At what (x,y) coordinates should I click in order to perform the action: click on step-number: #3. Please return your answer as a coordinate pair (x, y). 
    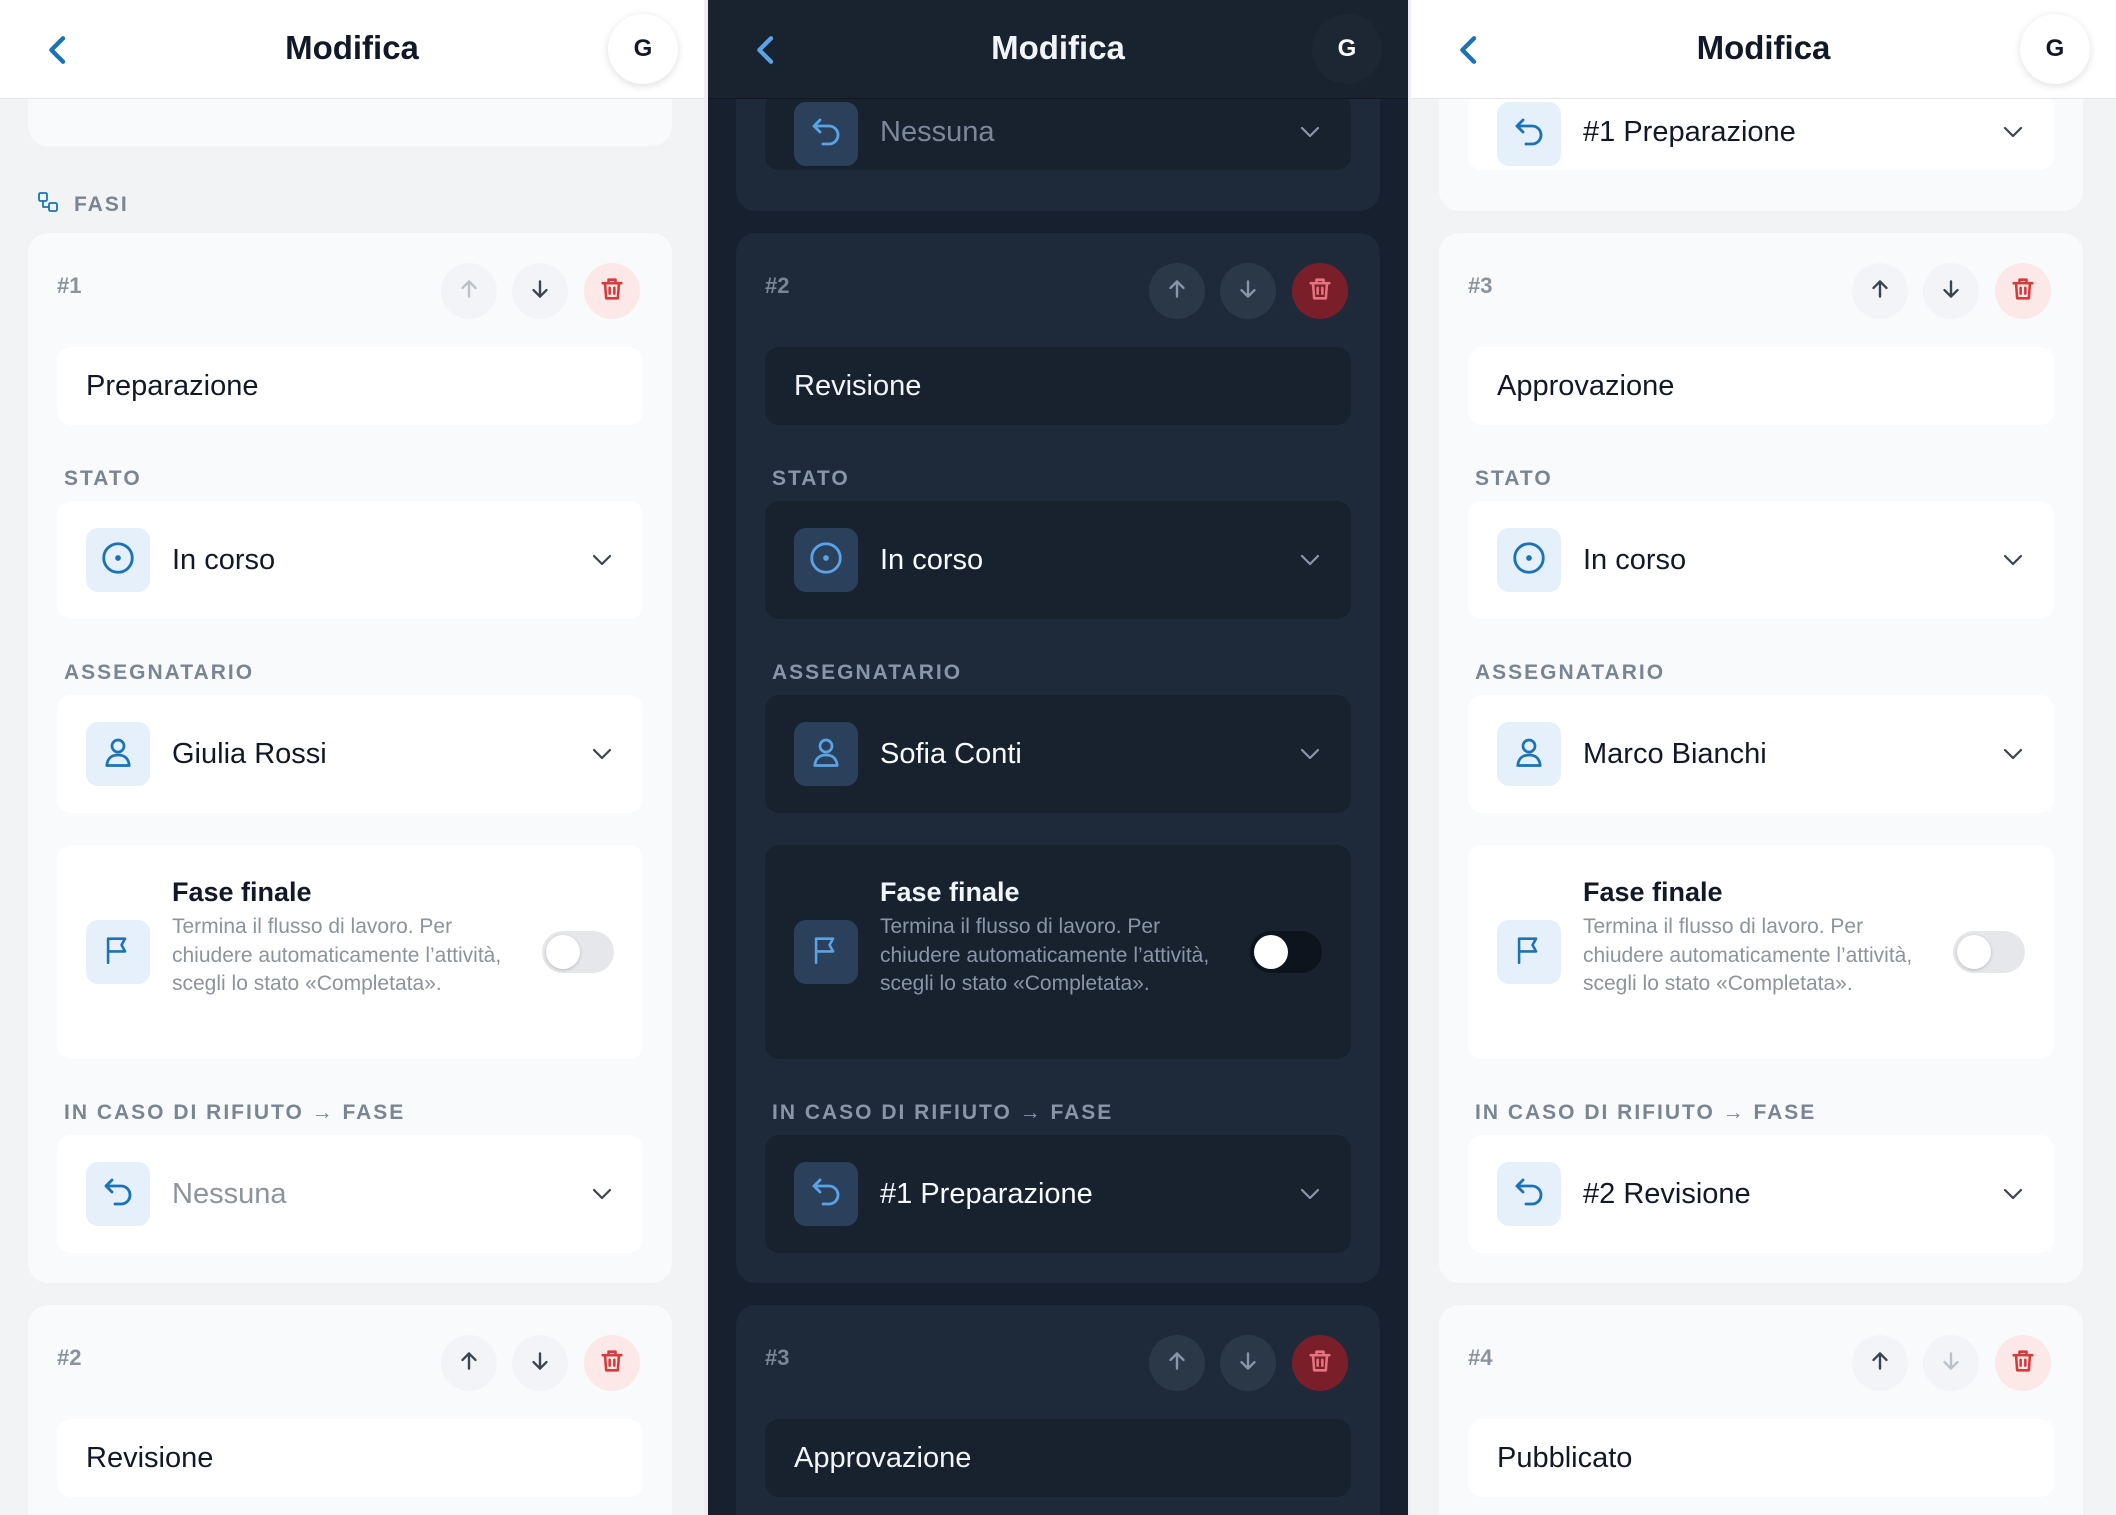
    Looking at the image, I should click on (1480, 285).